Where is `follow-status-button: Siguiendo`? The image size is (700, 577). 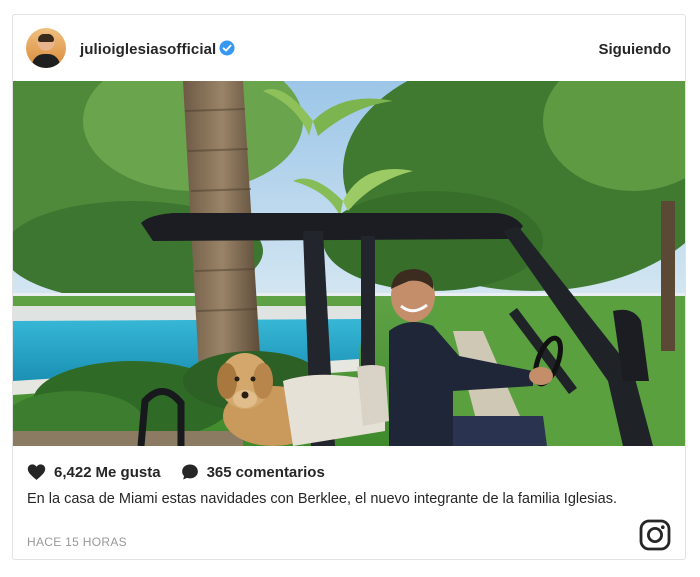 follow-status-button: Siguiendo is located at coordinates (635, 49).